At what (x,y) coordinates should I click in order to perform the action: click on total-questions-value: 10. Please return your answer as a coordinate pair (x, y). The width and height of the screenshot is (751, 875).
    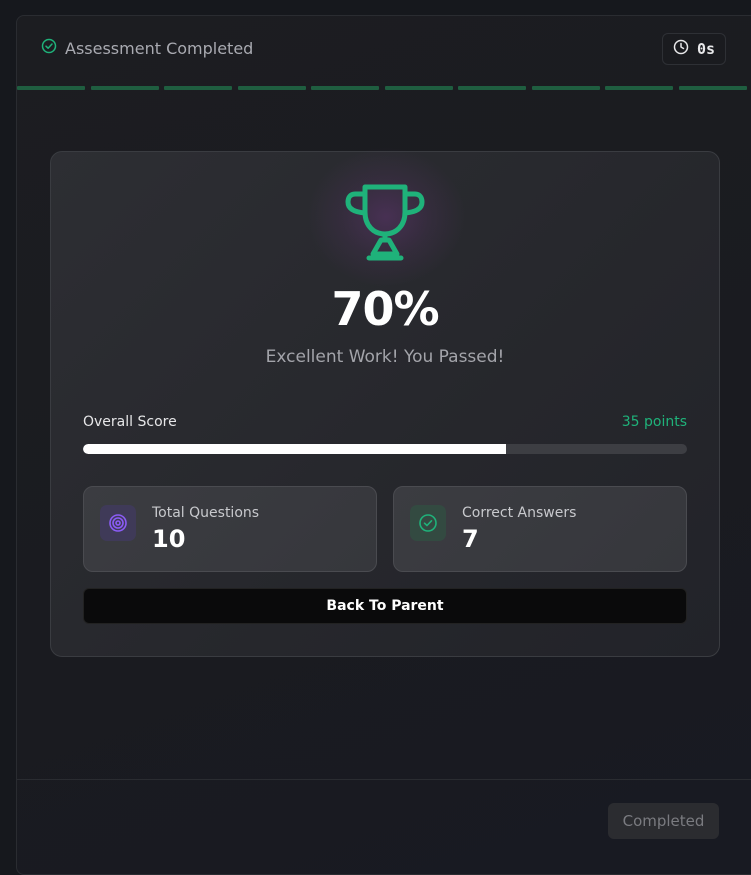
    Looking at the image, I should click on (169, 539).